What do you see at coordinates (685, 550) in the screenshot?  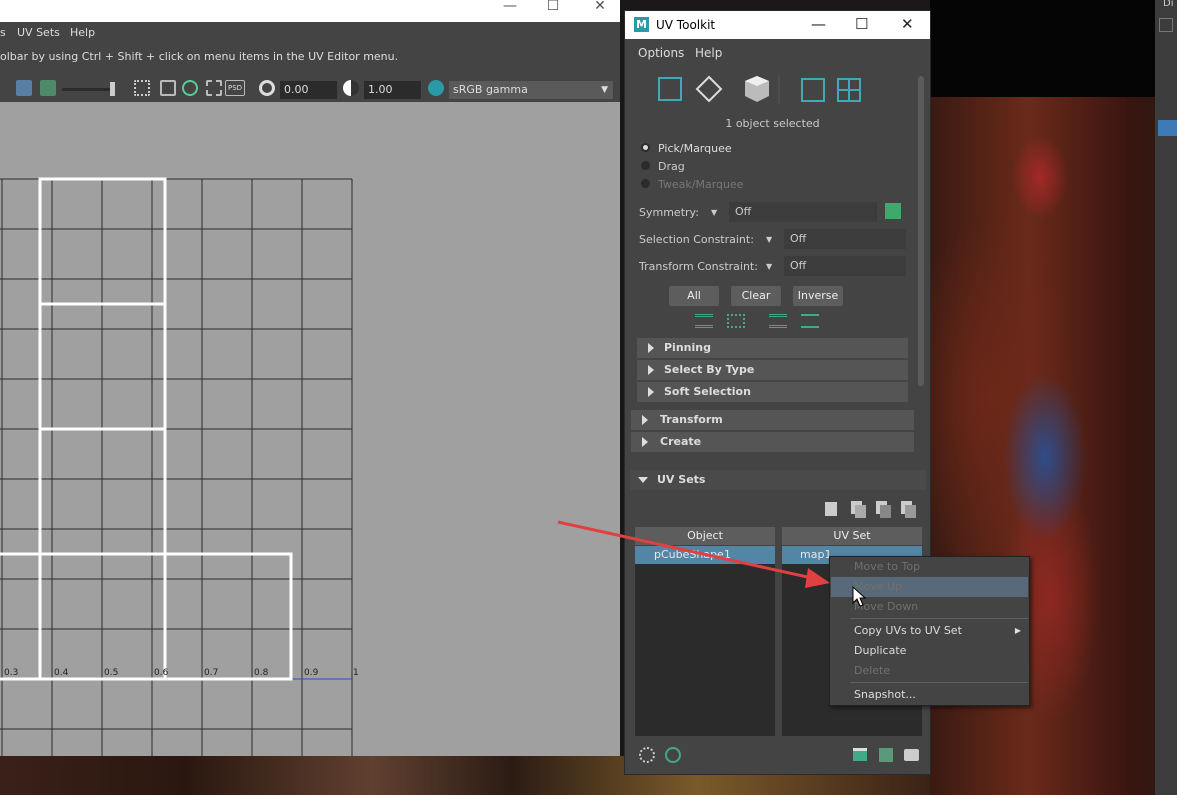 I see `annotation-arrow` at bounding box center [685, 550].